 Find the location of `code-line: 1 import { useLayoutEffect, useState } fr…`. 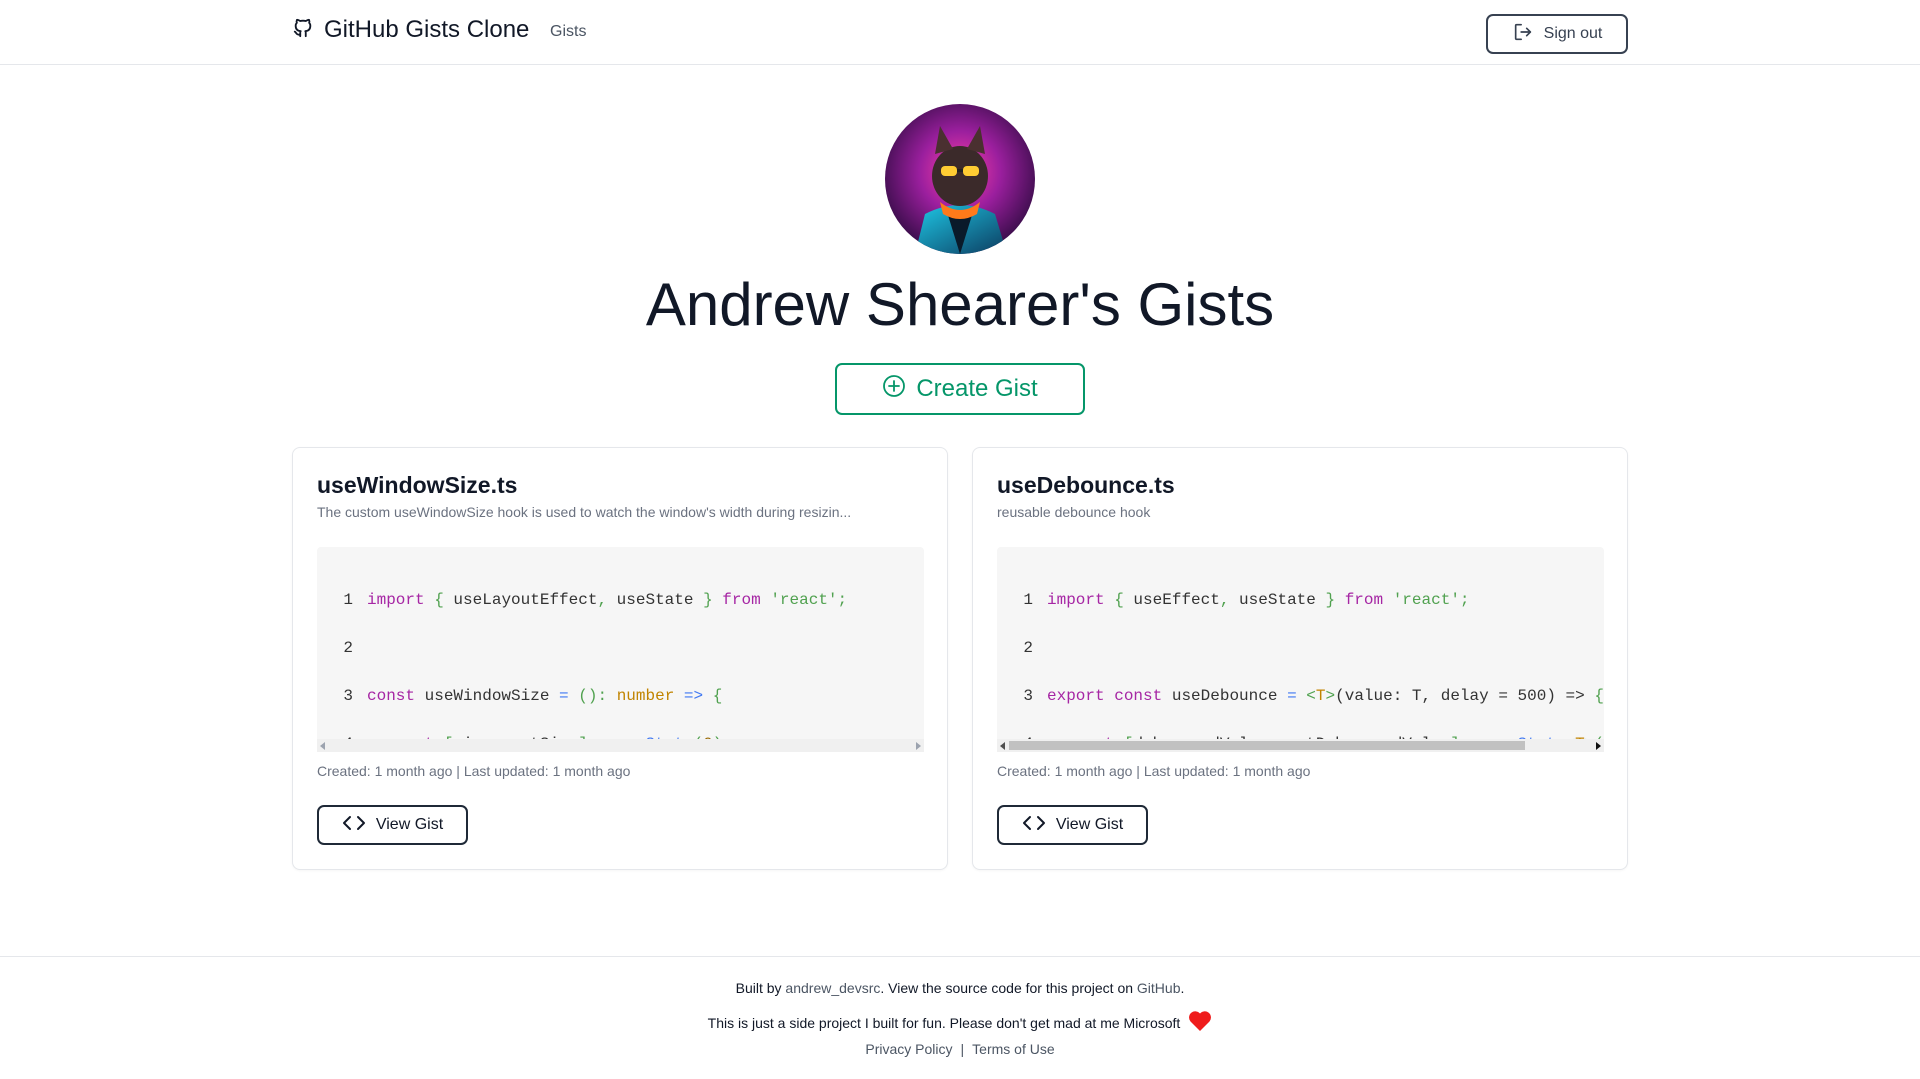

code-line: 1 import { useLayoutEffect, useState } fr… is located at coordinates (595, 600).